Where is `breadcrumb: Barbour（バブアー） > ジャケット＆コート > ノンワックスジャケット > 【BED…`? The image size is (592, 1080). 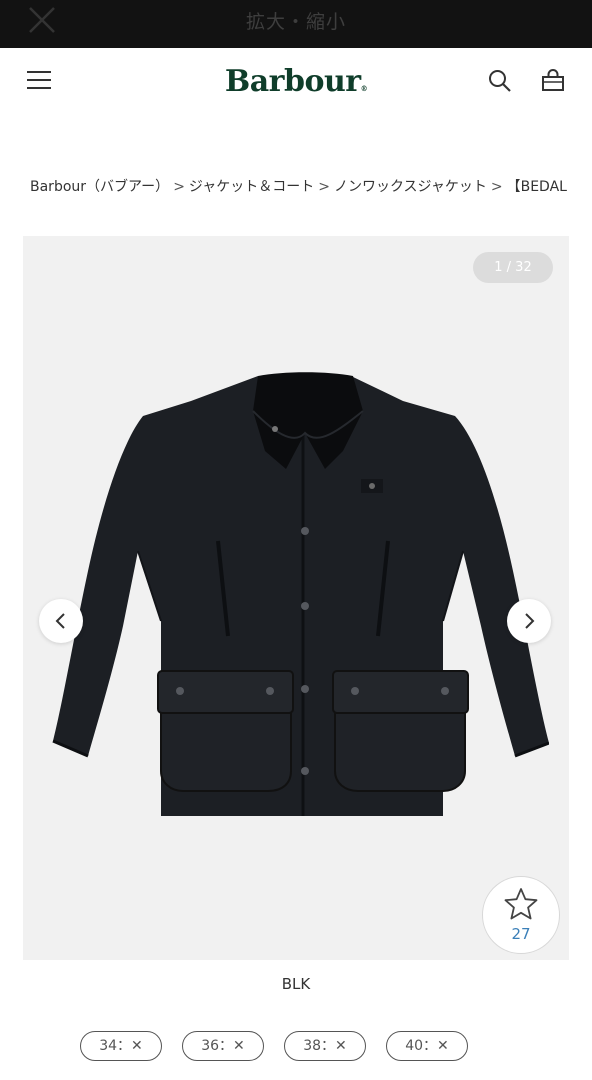
breadcrumb: Barbour（バブアー） > ジャケット＆コート > ノンワックスジャケット > 【BED… is located at coordinates (311, 186).